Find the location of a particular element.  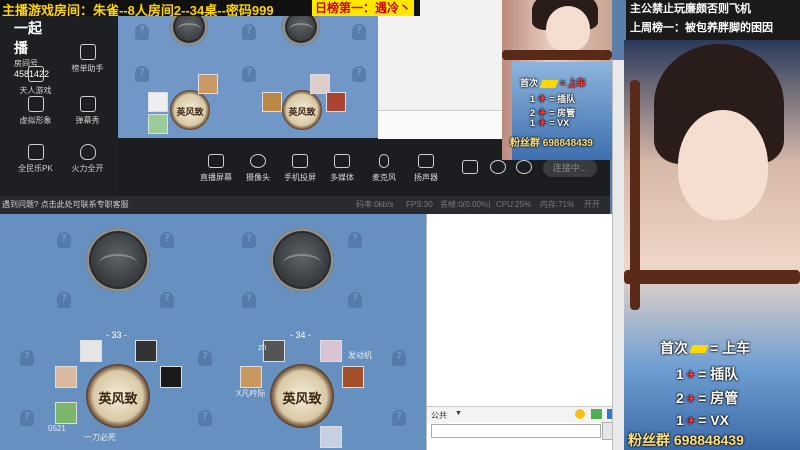

ranking-icon is located at coordinates (87, 52).